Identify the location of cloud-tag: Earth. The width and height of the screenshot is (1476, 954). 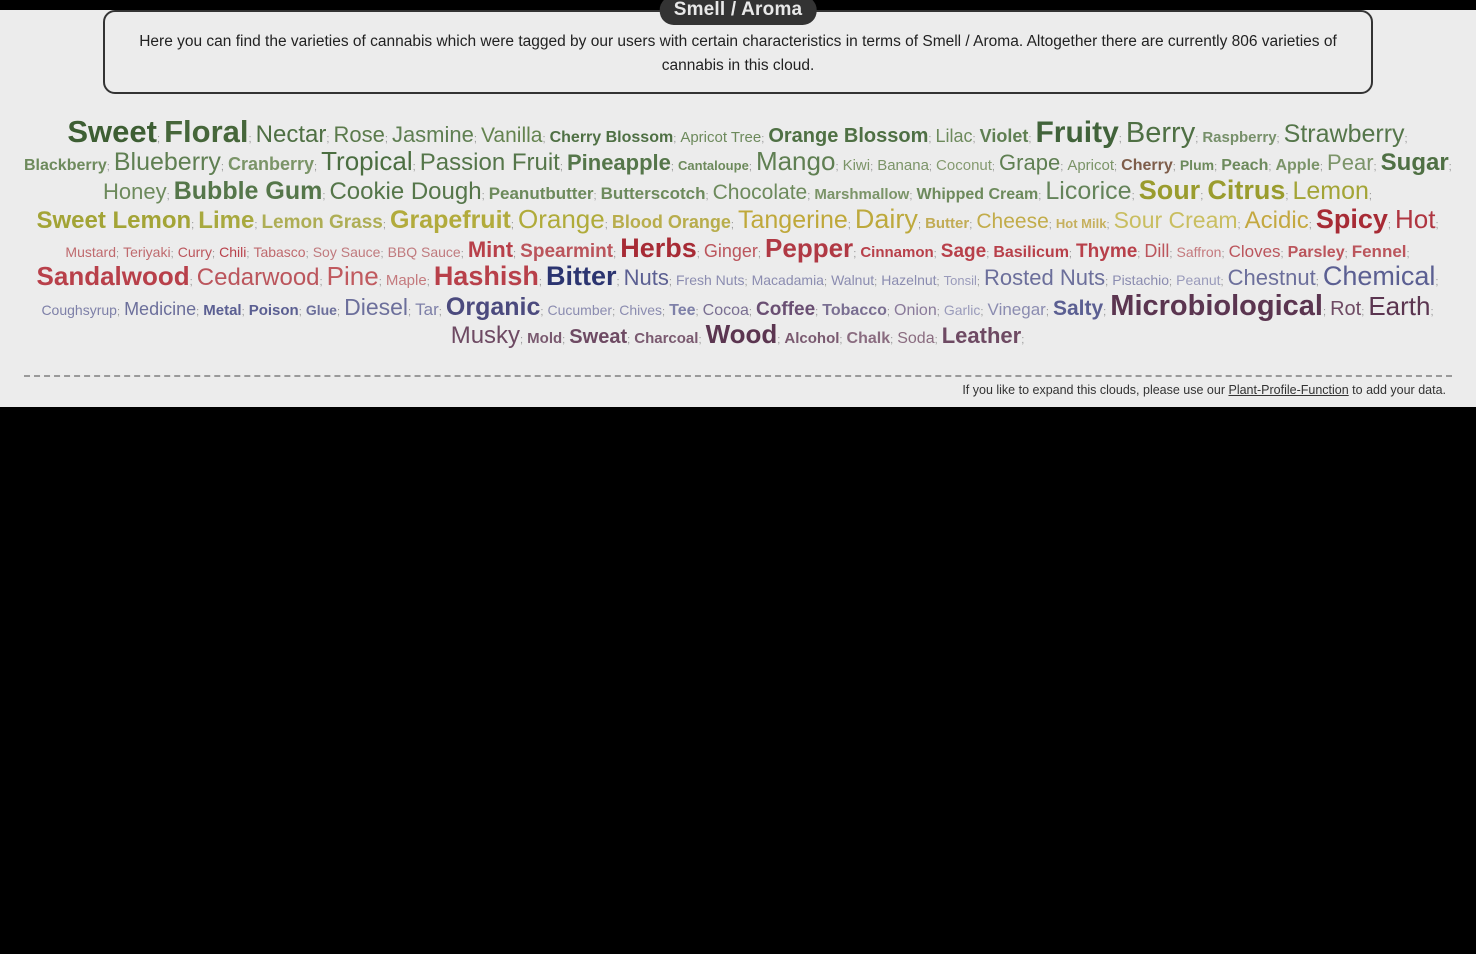
(1399, 306).